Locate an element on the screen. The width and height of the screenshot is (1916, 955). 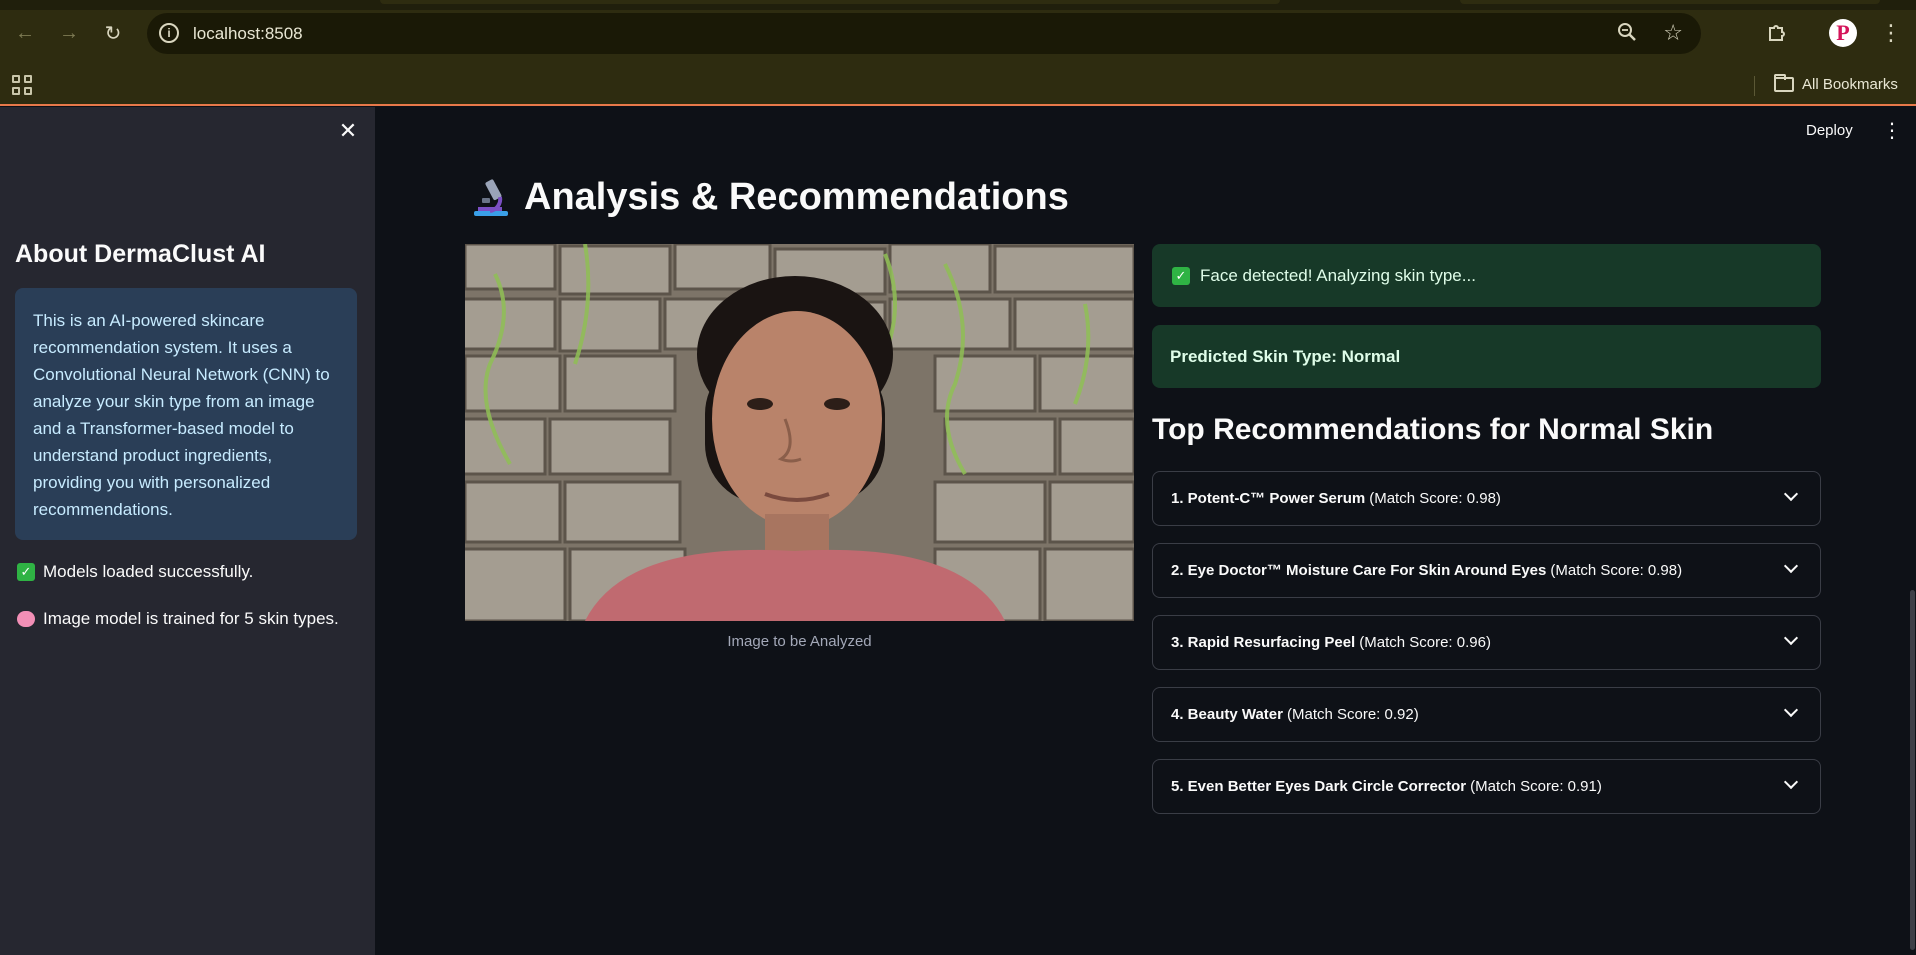
profile-avatar: P is located at coordinates (1843, 33).